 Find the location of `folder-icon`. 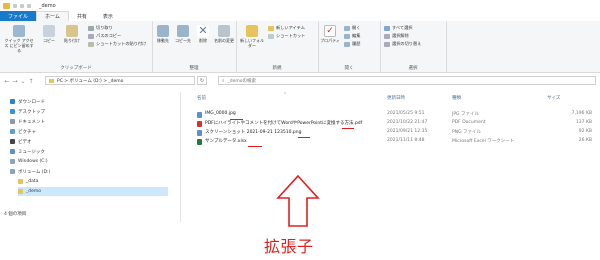

folder-icon is located at coordinates (6, 5).